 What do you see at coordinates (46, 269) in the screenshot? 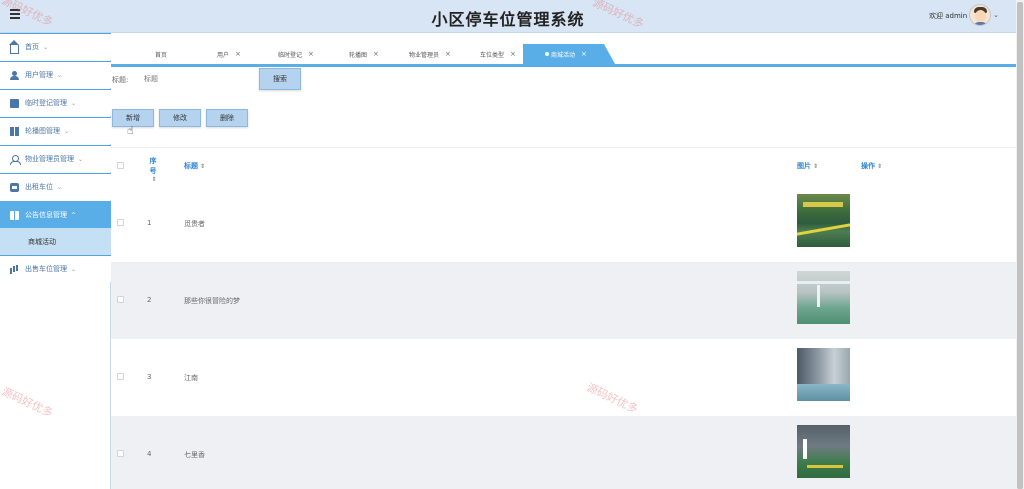
I see `sidebar-item-label: 出售车位管理` at bounding box center [46, 269].